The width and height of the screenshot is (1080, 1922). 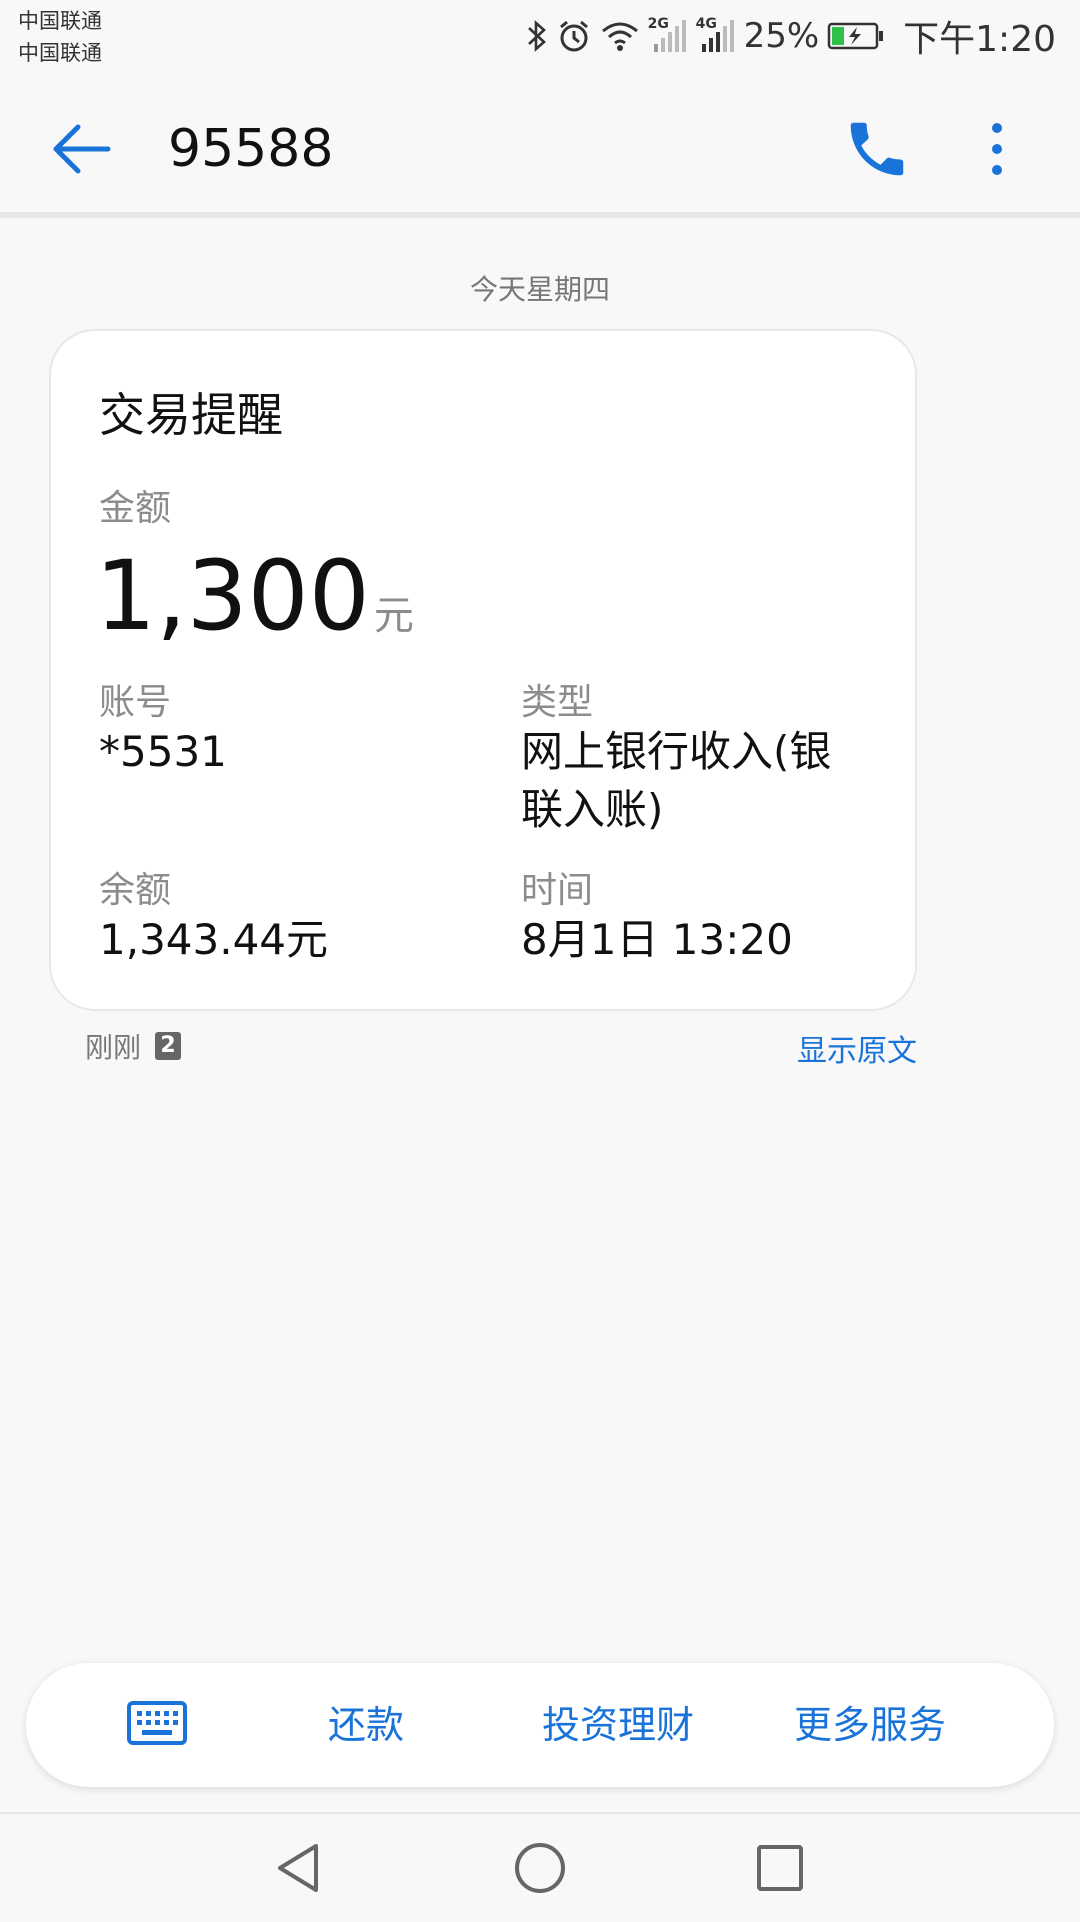 I want to click on nav-recents-button, so click(x=780, y=1868).